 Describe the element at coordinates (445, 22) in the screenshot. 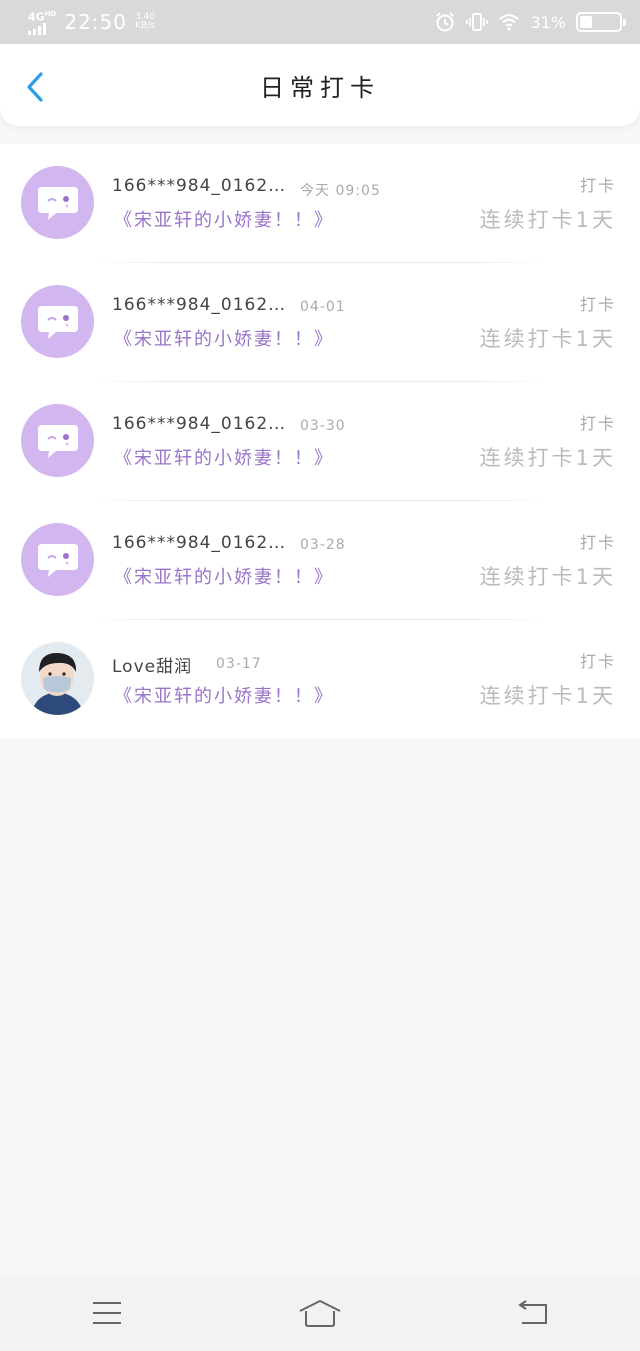

I see `alarm-icon` at that location.